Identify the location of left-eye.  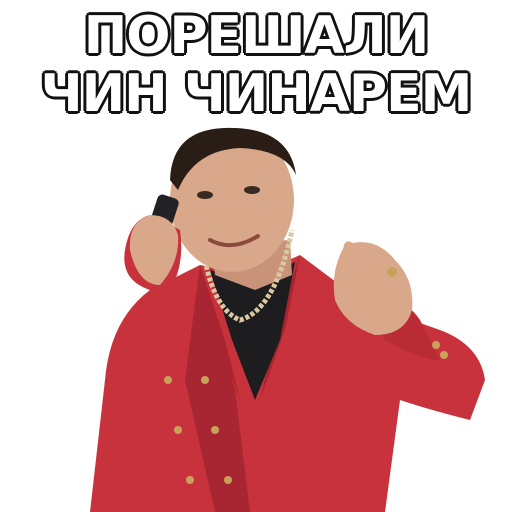
(205, 195).